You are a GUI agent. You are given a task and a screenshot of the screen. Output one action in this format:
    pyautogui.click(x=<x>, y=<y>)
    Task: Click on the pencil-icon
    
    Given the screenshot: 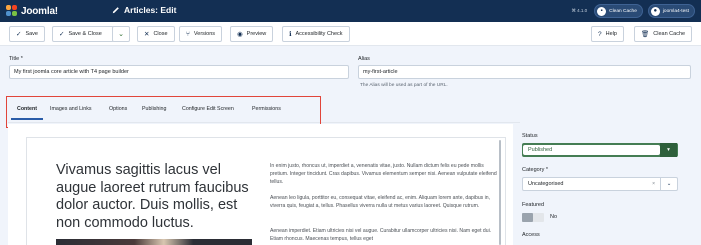 What is the action you would take?
    pyautogui.click(x=116, y=10)
    